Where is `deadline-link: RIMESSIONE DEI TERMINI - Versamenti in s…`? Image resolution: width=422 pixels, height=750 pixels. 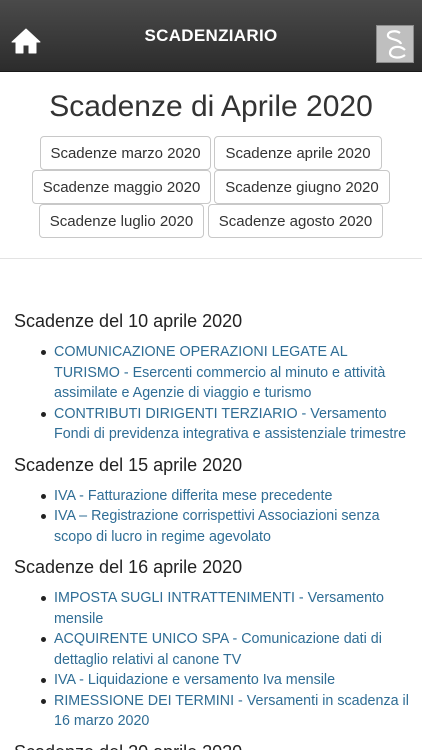
deadline-link: RIMESSIONE DEI TERMINI - Versamenti in s… is located at coordinates (231, 711).